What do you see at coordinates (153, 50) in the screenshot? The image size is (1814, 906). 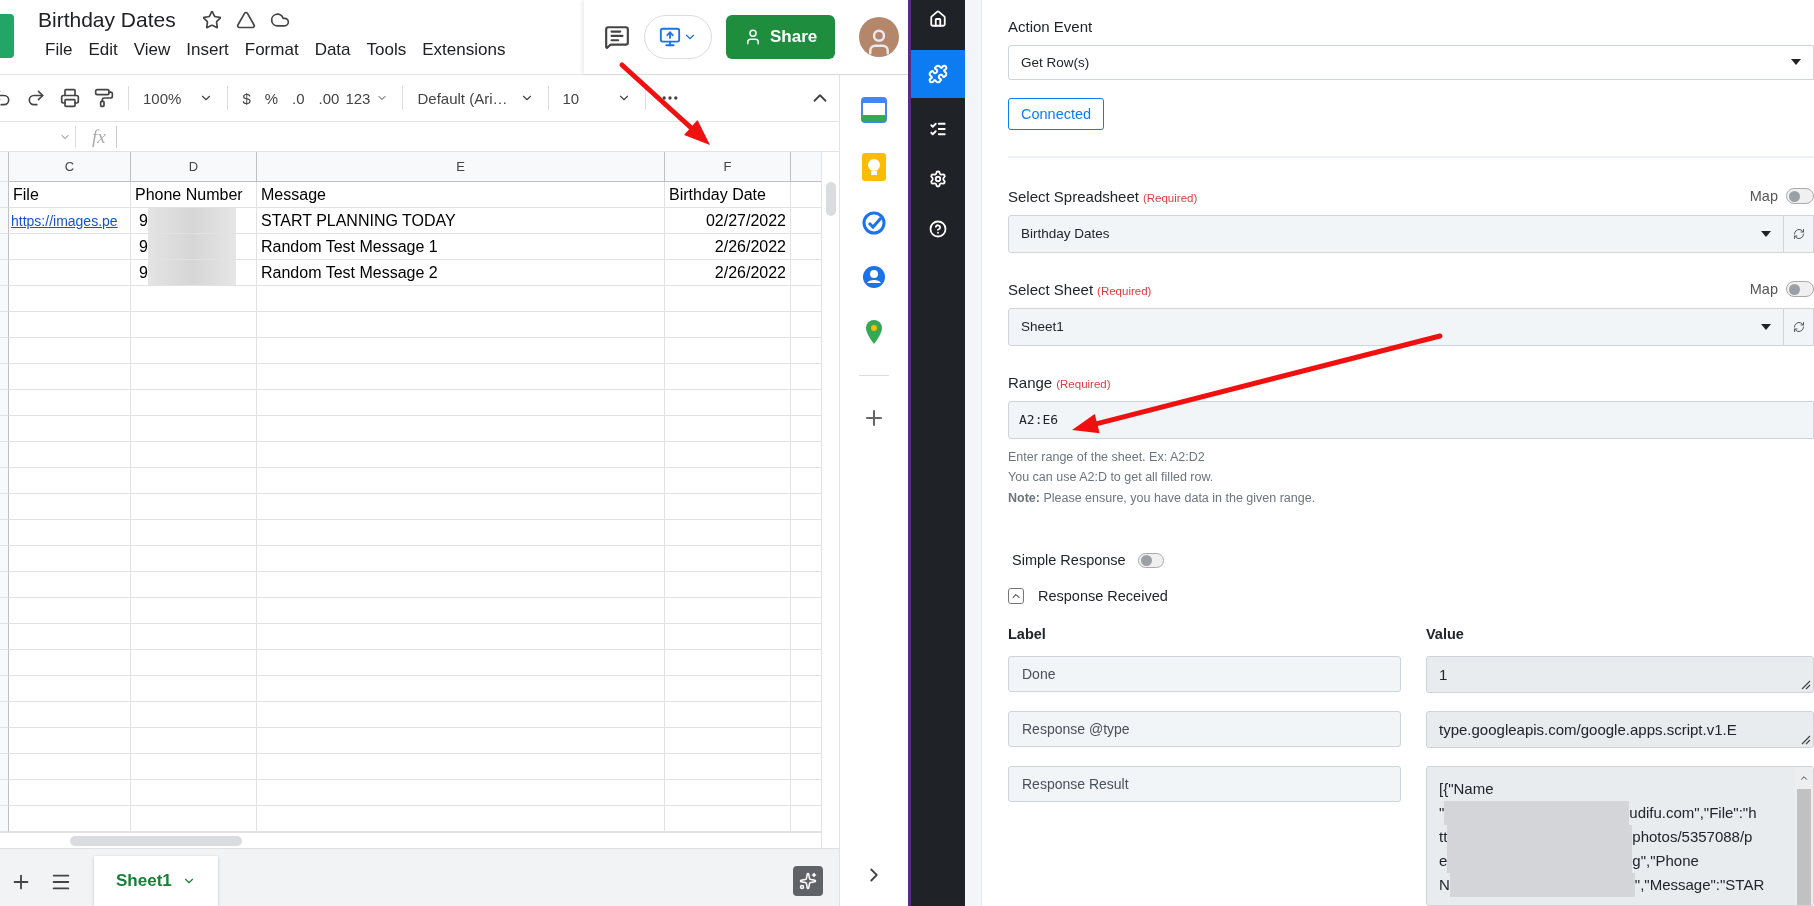 I see `menu-item: View` at bounding box center [153, 50].